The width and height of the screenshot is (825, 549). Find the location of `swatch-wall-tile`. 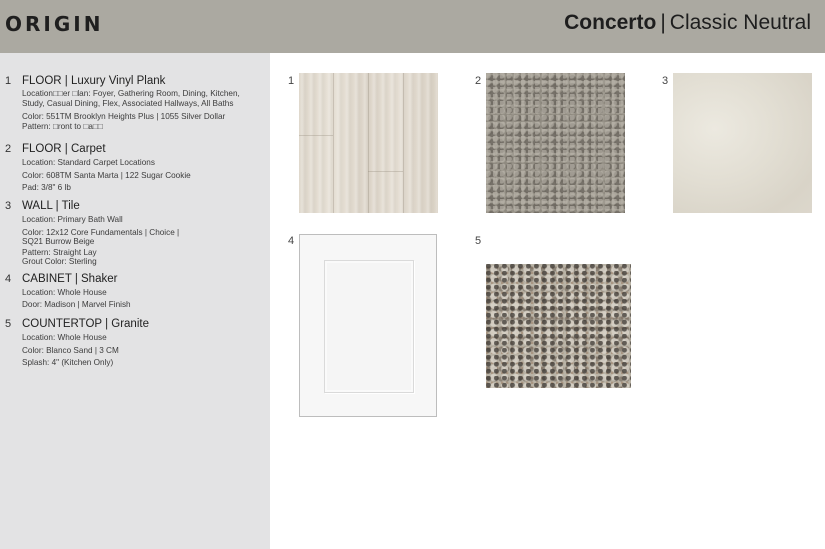

swatch-wall-tile is located at coordinates (742, 143).